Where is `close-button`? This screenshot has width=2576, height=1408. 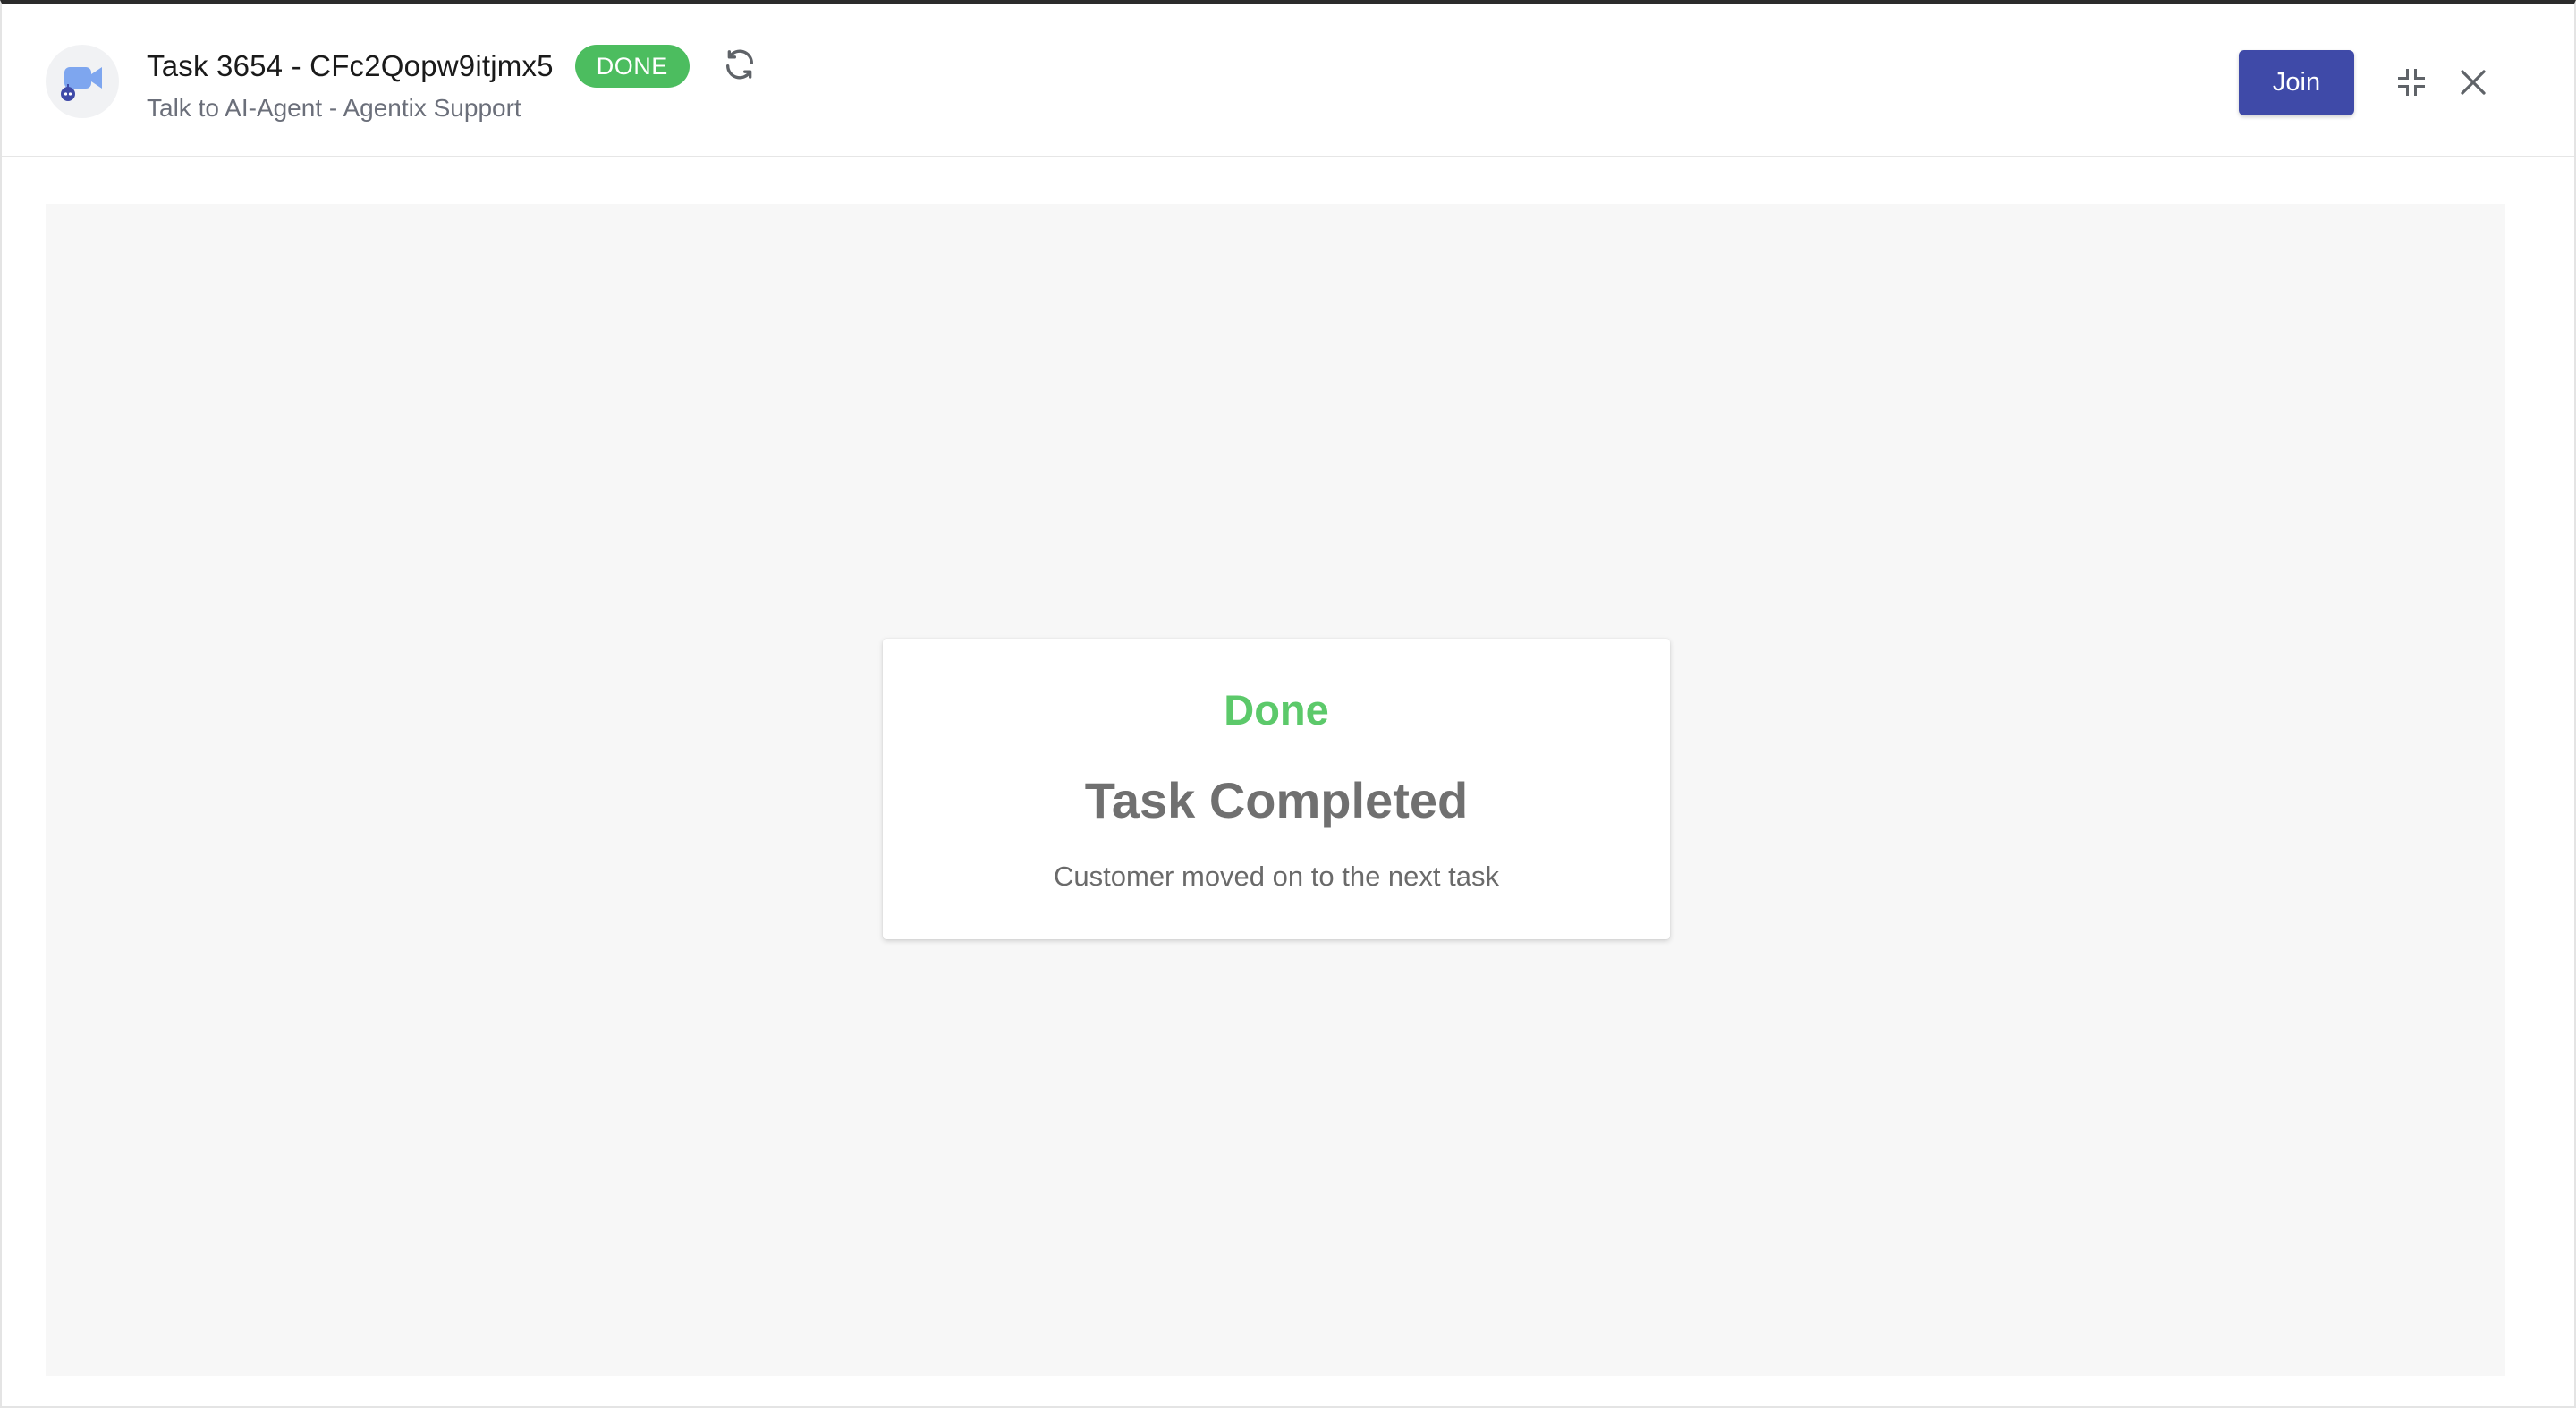 close-button is located at coordinates (2473, 84).